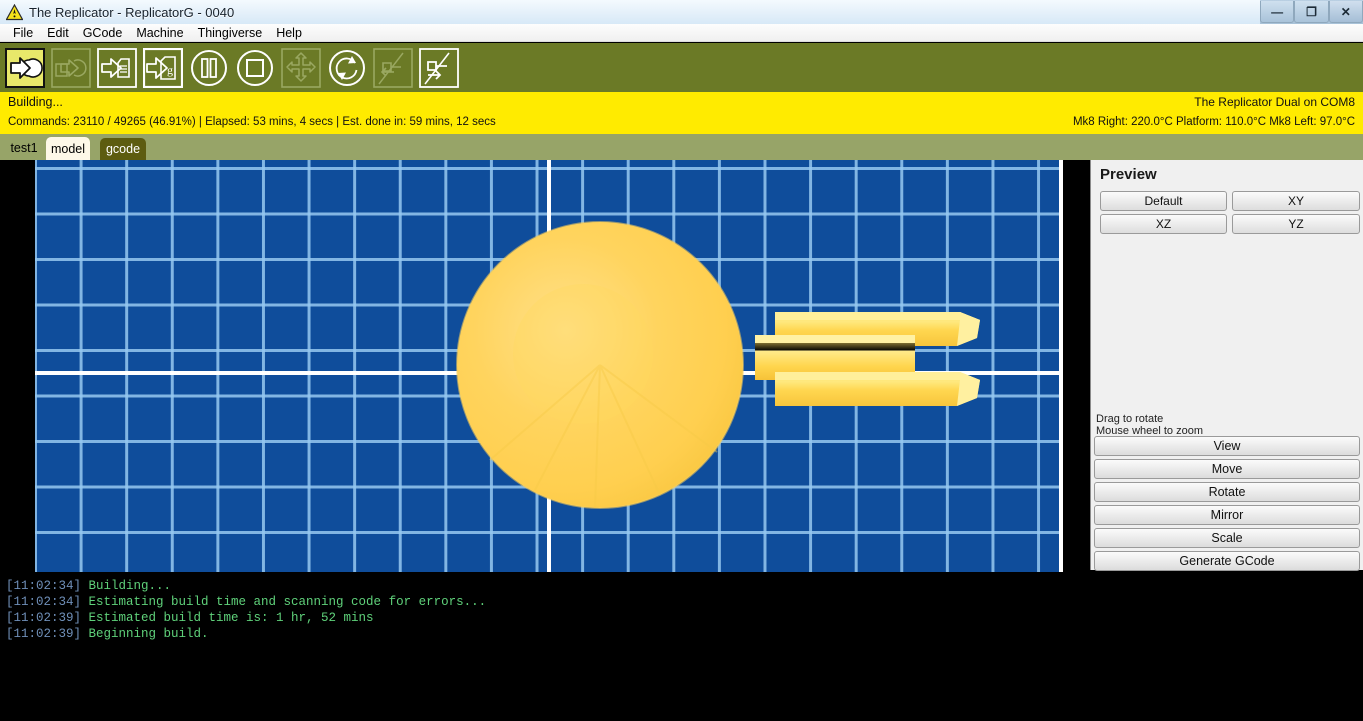 This screenshot has height=721, width=1363. I want to click on log-message: Estimated build time is: 1 hr, 52 mins, so click(231, 618).